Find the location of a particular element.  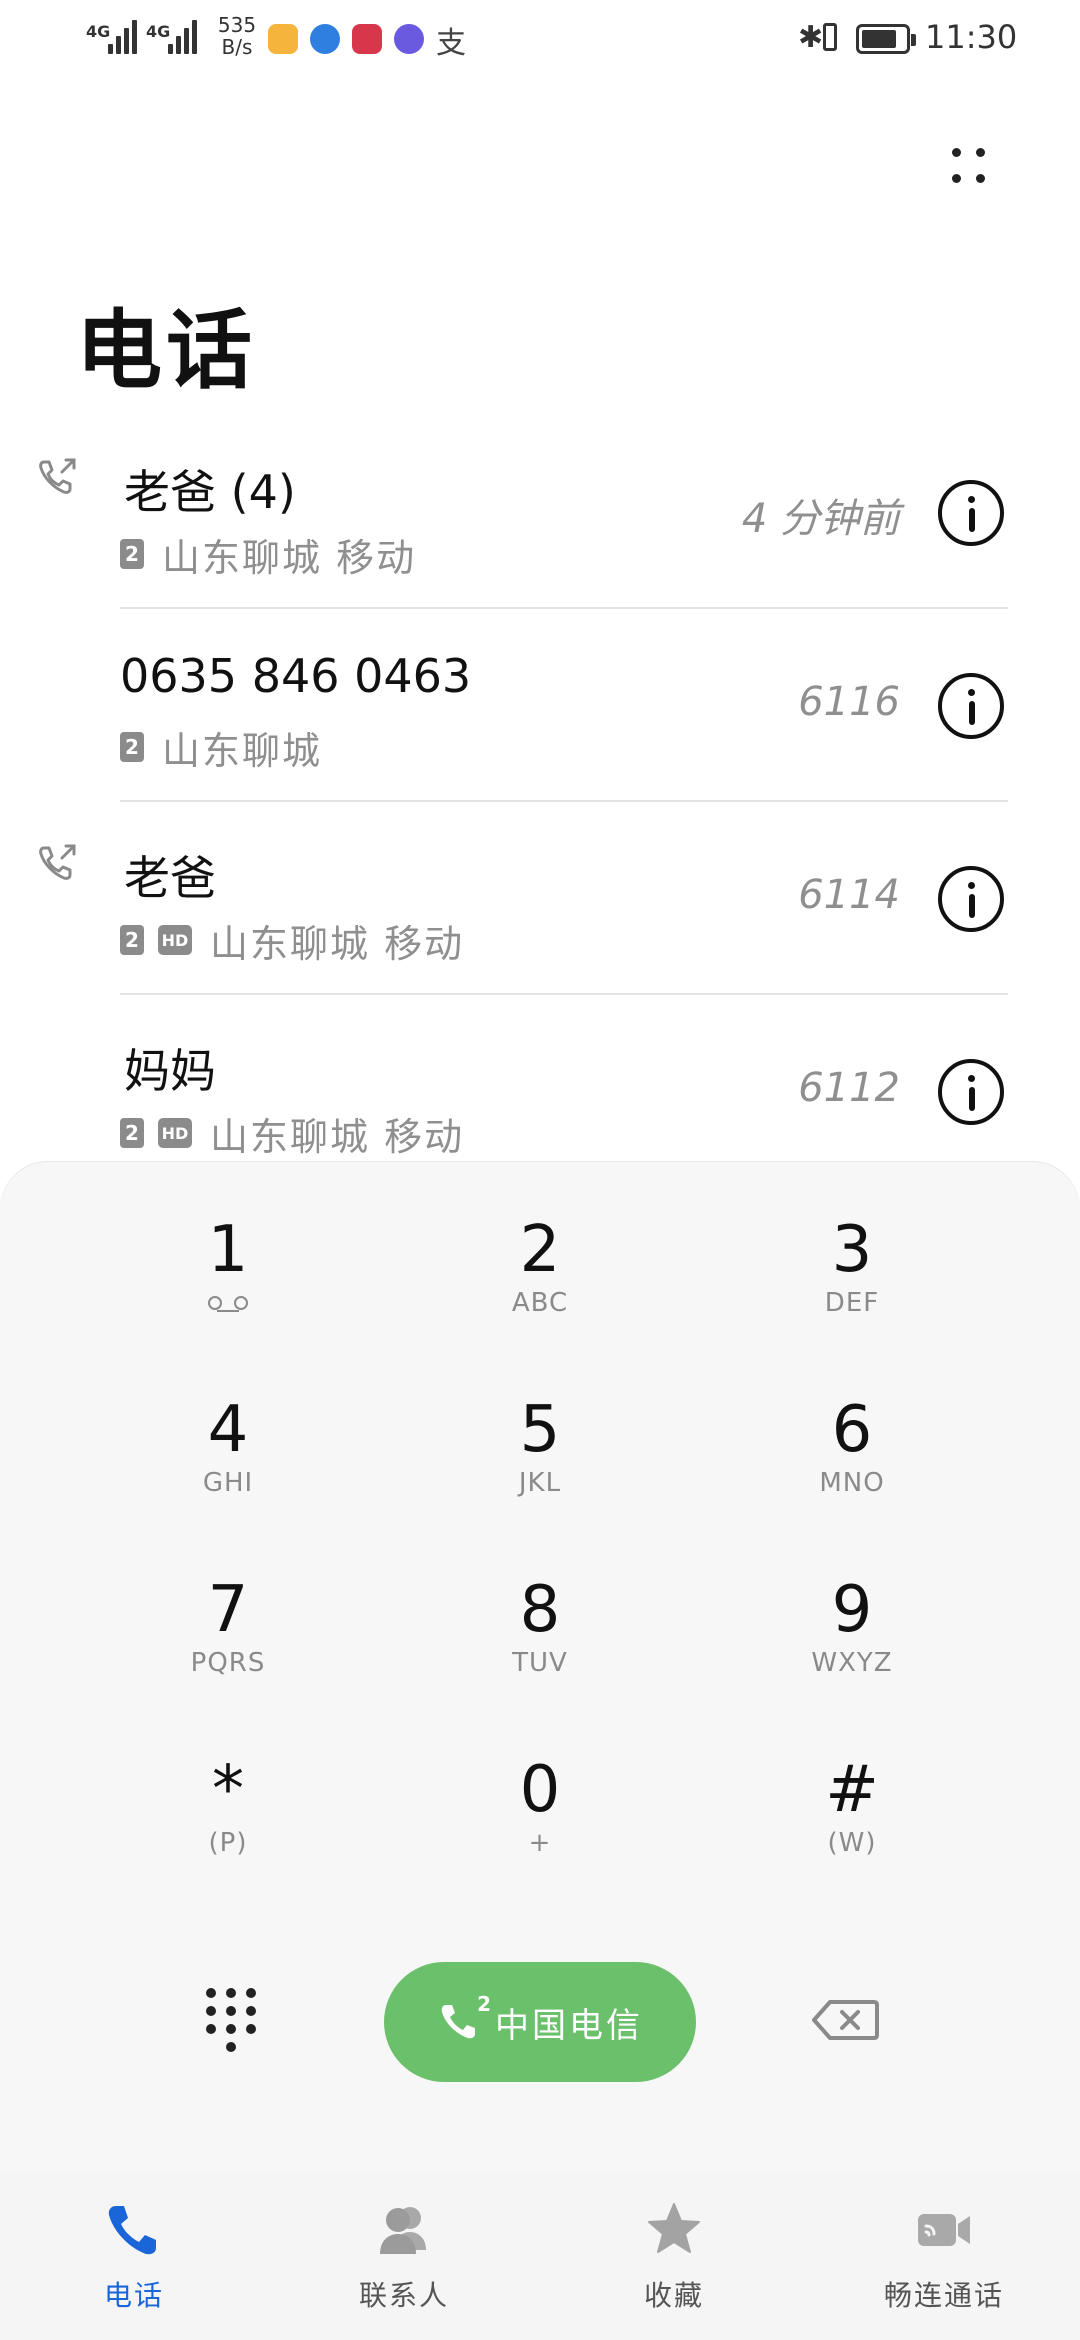

key-letters: GHI is located at coordinates (228, 1483).